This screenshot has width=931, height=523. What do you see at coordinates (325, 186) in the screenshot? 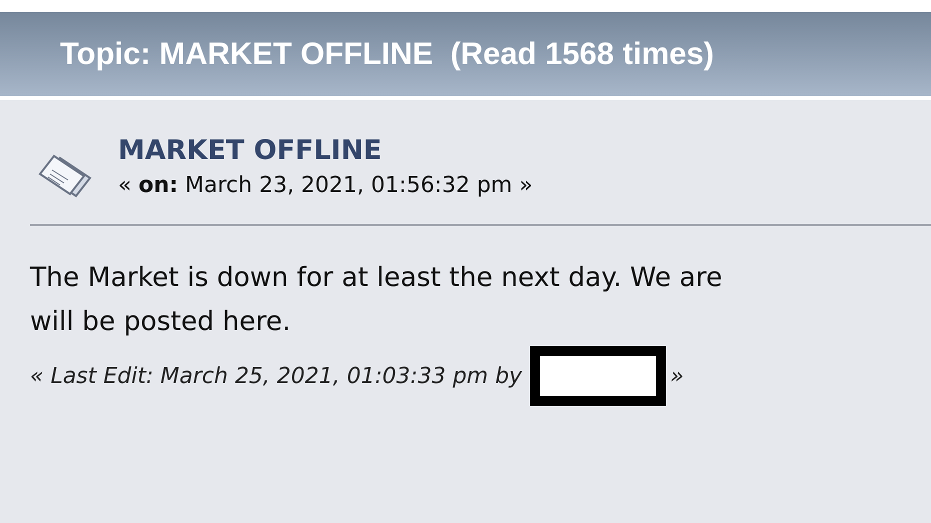
I see `post-date: « on: March 23, 2021, 01:56:32 pm »` at bounding box center [325, 186].